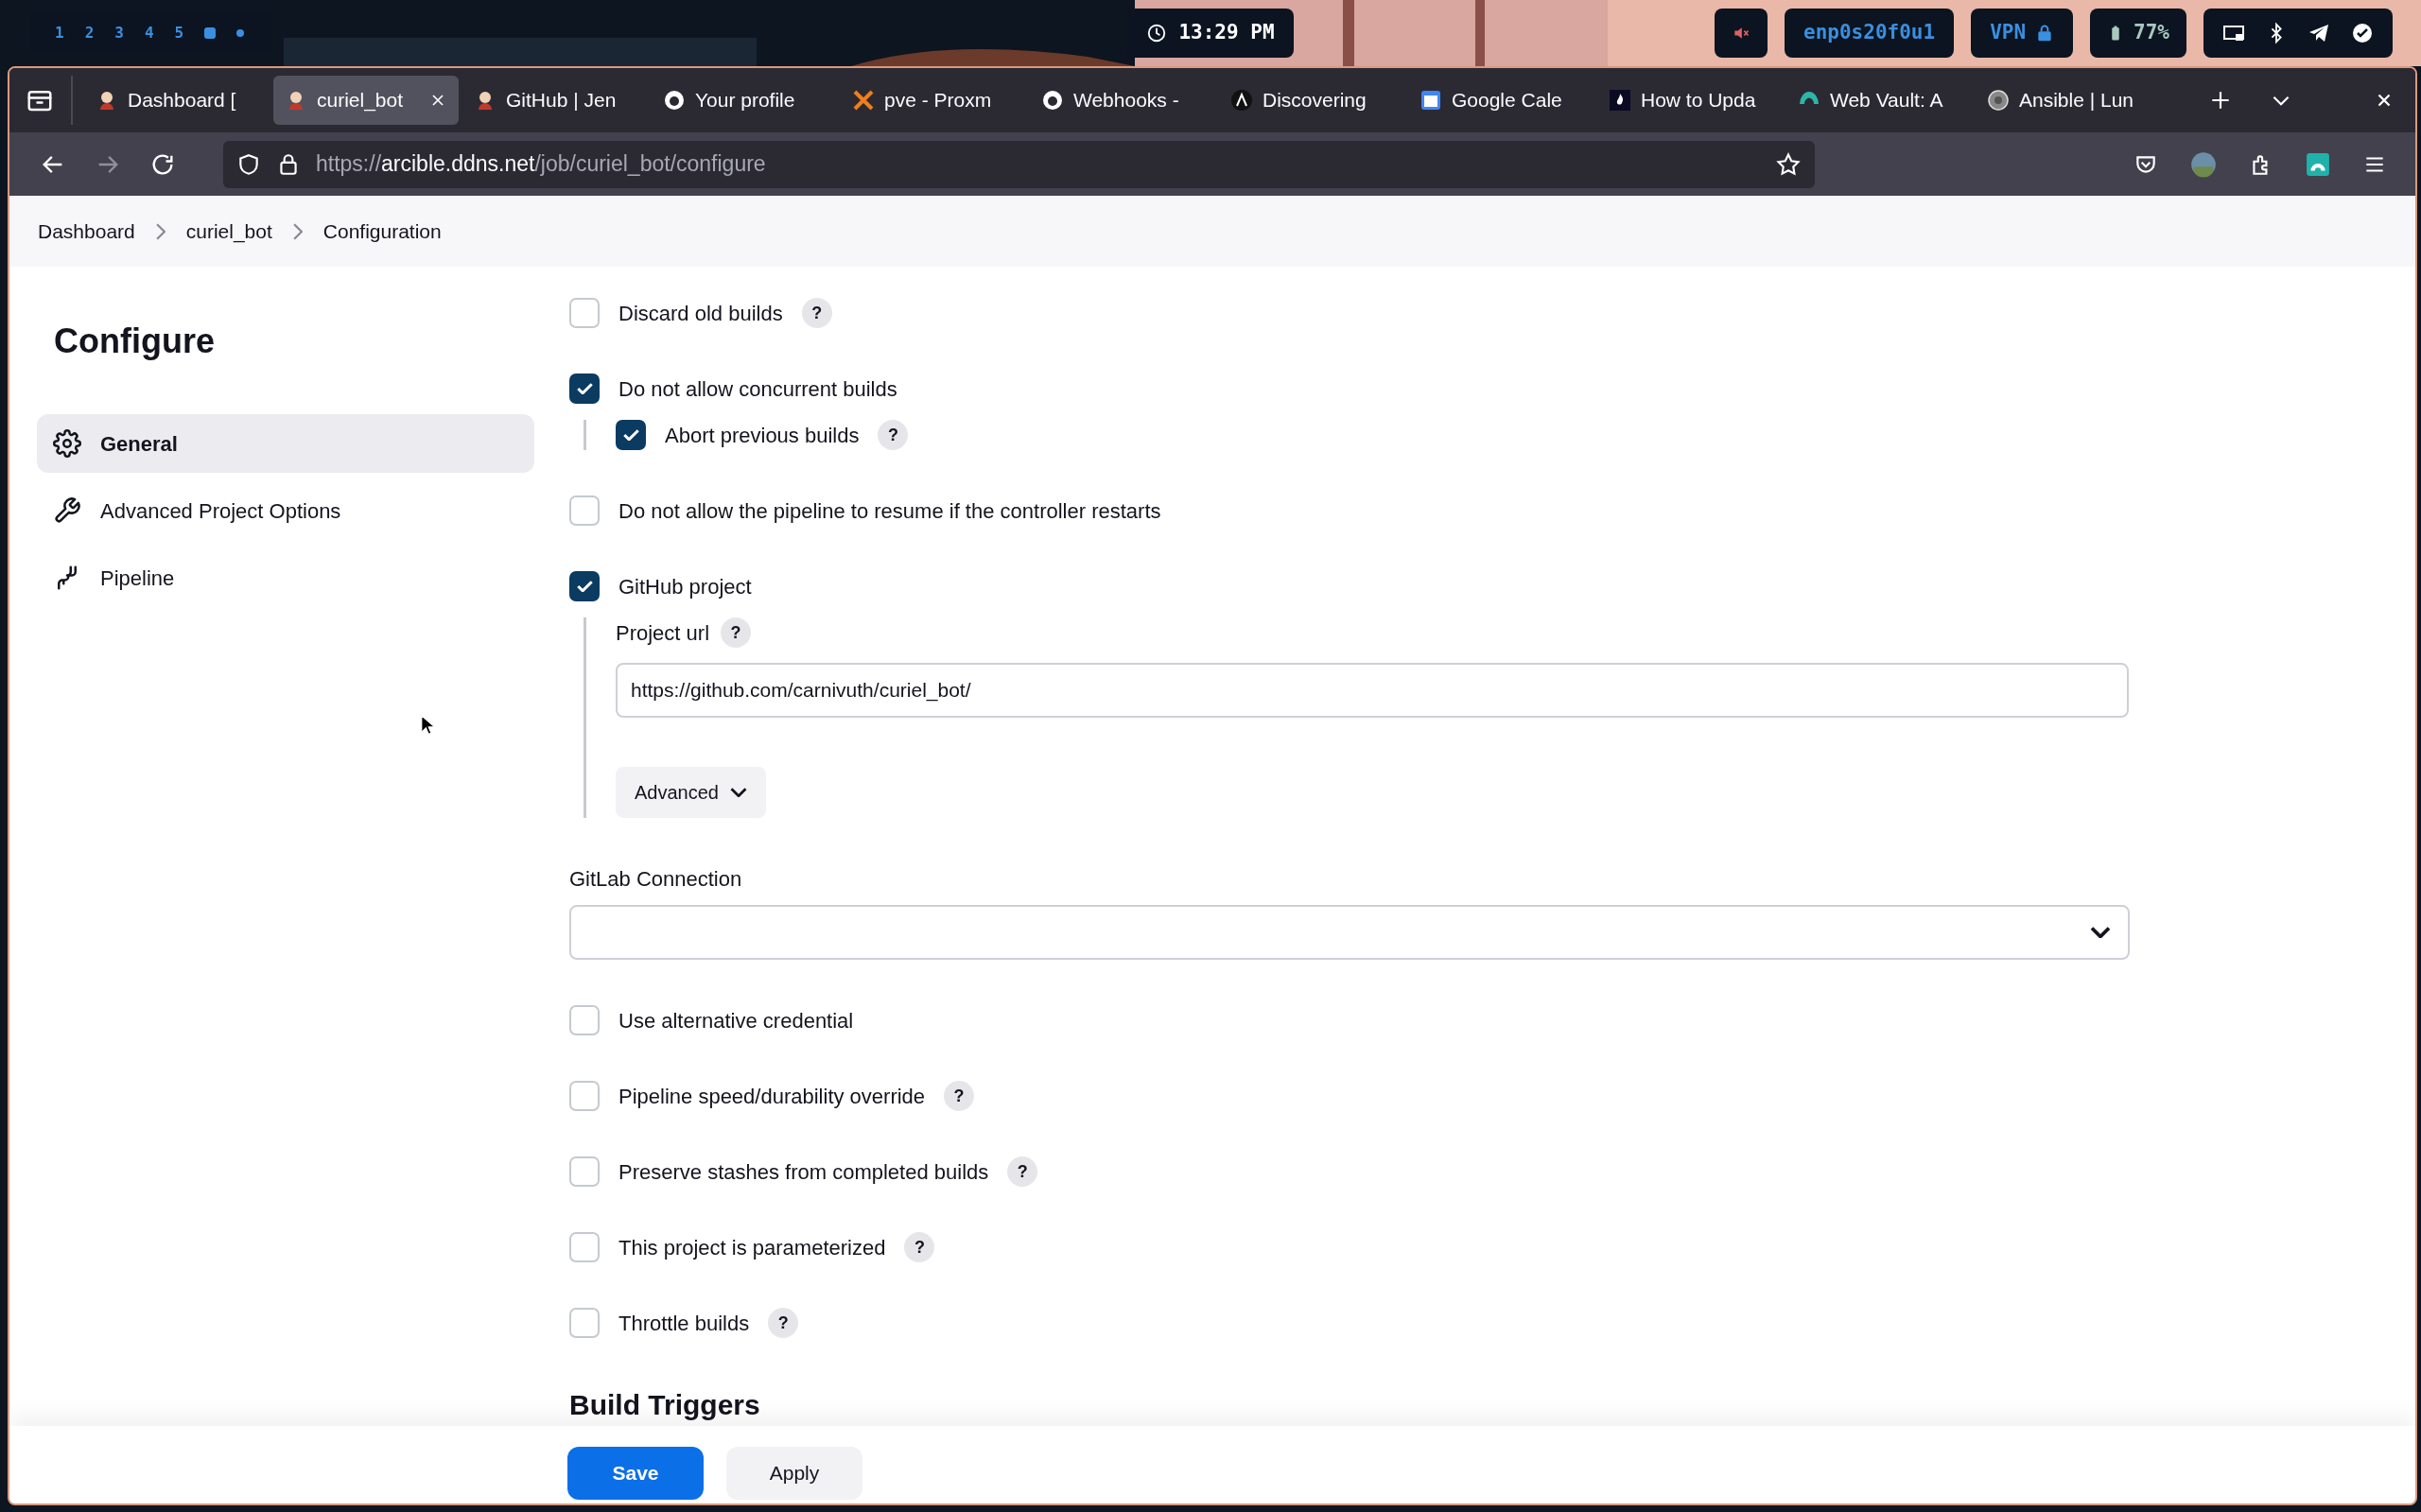 This screenshot has width=2421, height=1512. Describe the element at coordinates (762, 435) in the screenshot. I see `checkbox-label: Abort previous builds` at that location.